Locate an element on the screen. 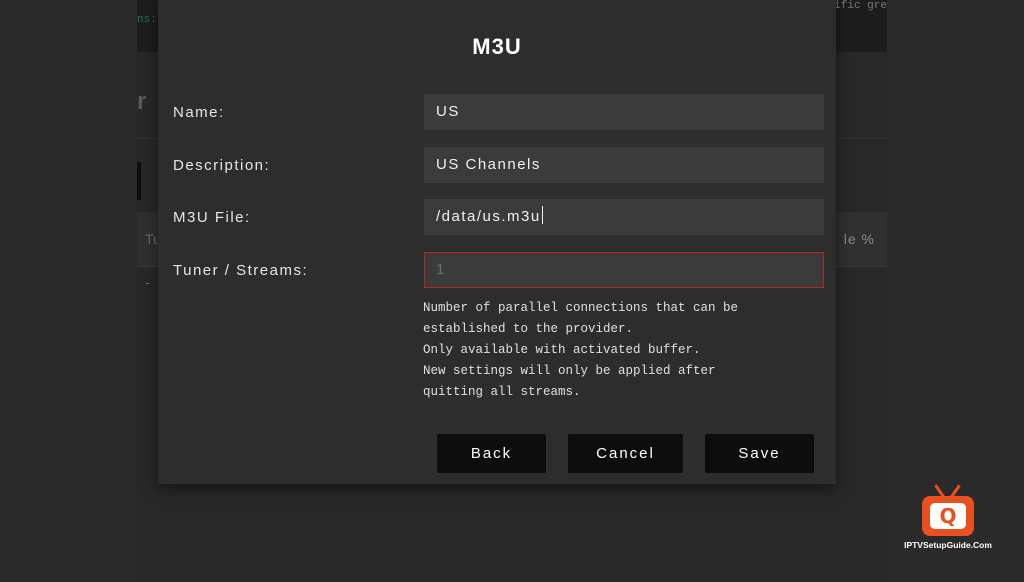 This screenshot has height=582, width=1024. m3u-file-input-value: /data/us.m3u is located at coordinates (488, 216).